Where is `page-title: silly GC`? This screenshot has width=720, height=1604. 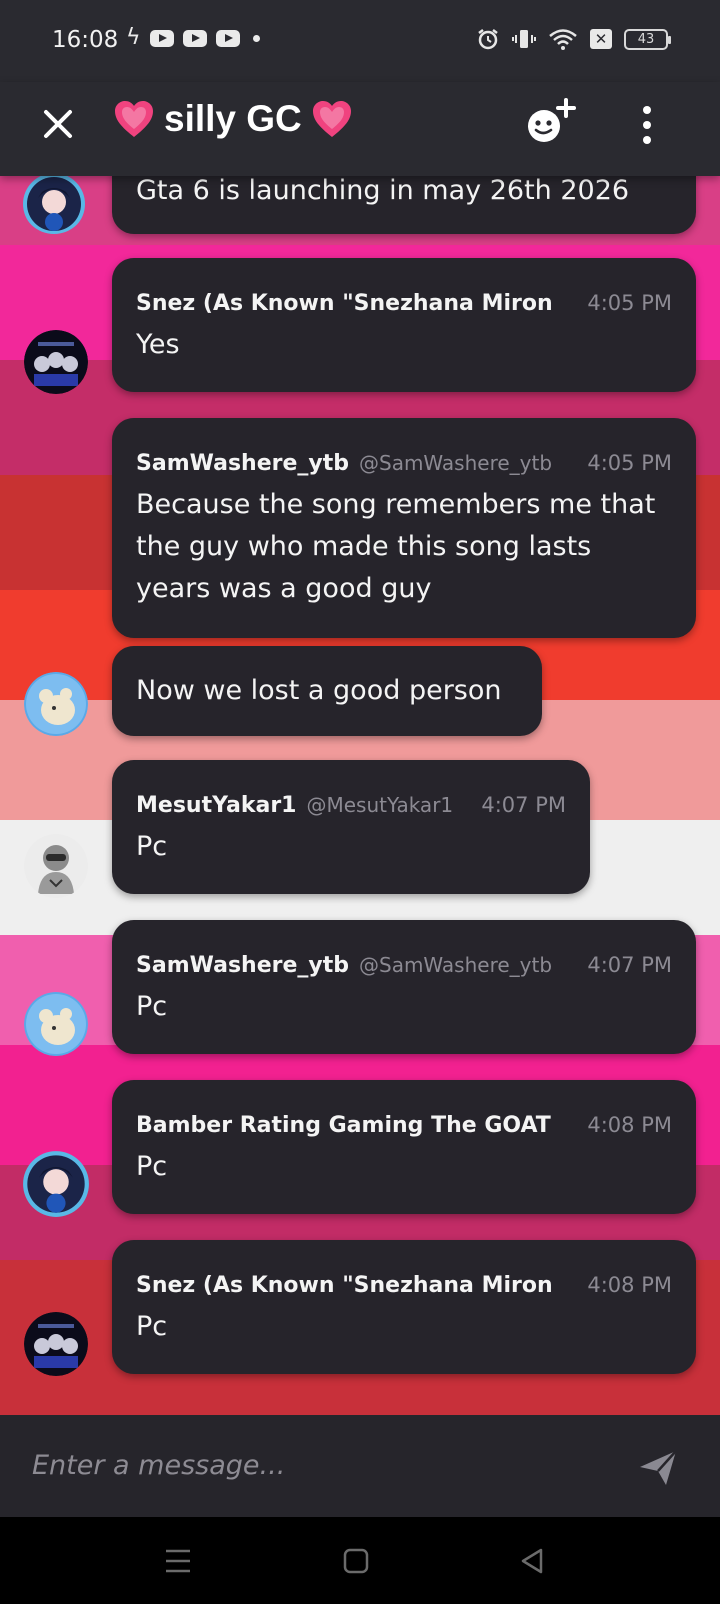 page-title: silly GC is located at coordinates (233, 119).